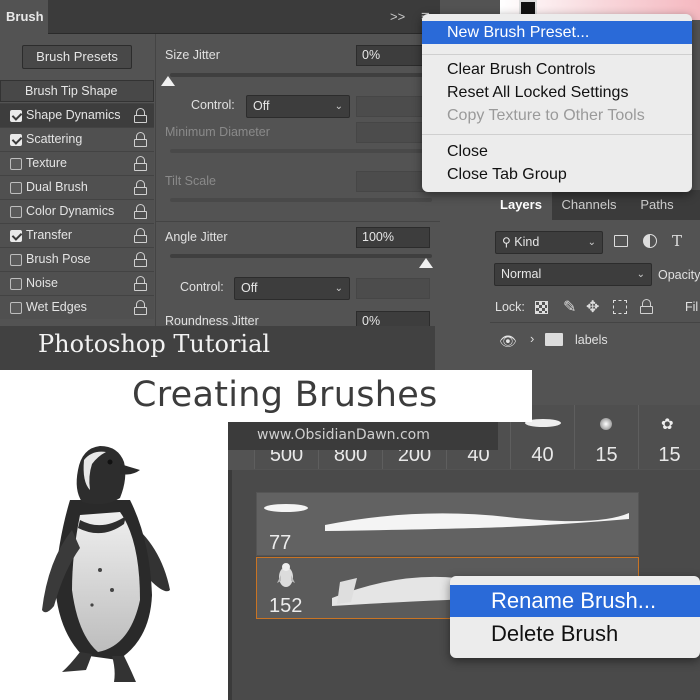 The image size is (700, 700). What do you see at coordinates (541, 307) in the screenshot?
I see `lock-transparent-icon` at bounding box center [541, 307].